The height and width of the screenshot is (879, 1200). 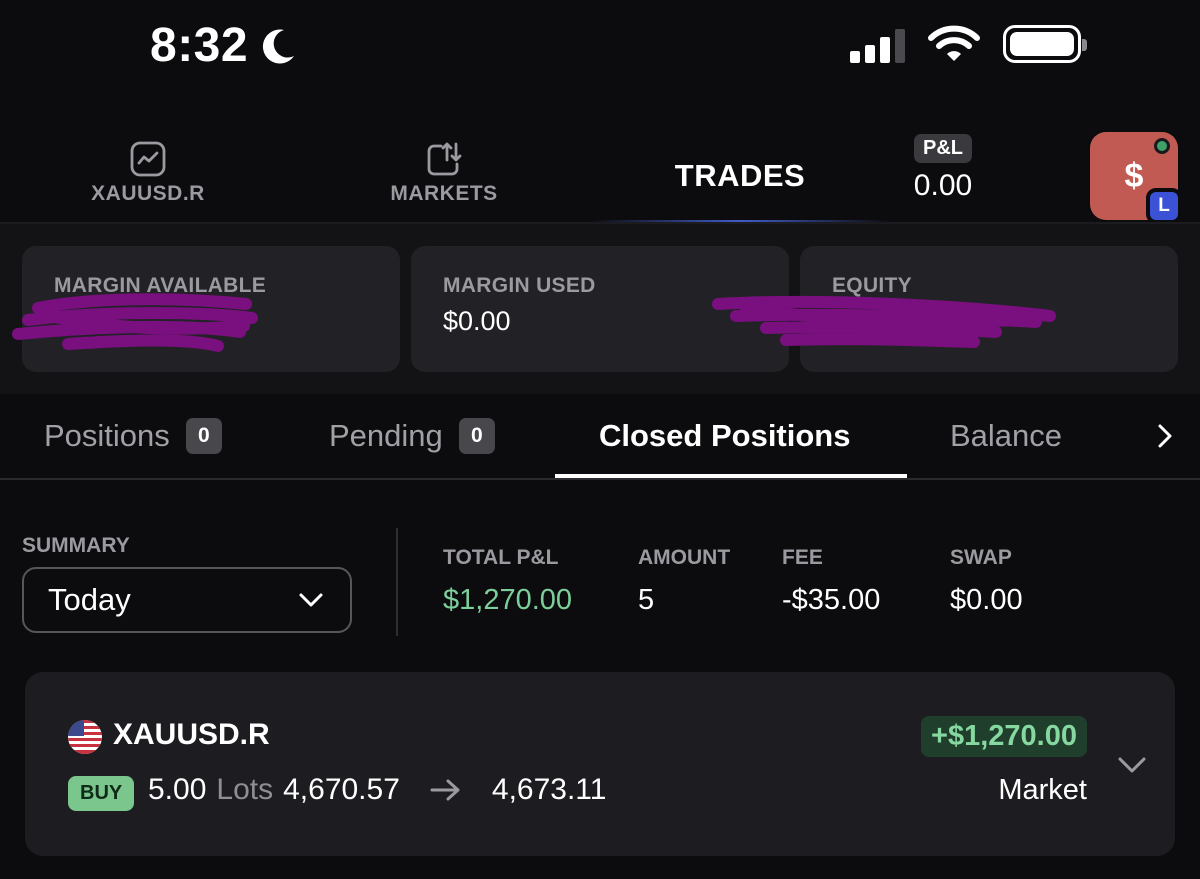 I want to click on close-price: 4,673.11, so click(x=549, y=789).